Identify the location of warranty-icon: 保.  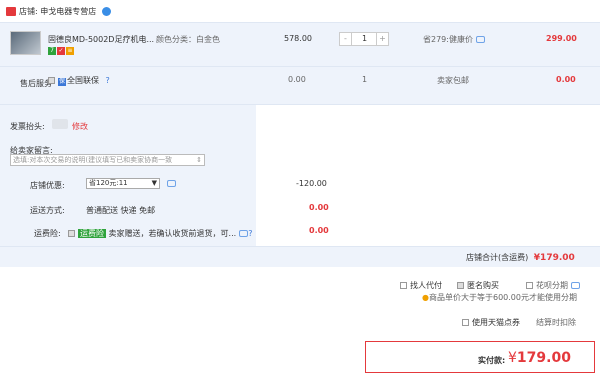
(62, 82).